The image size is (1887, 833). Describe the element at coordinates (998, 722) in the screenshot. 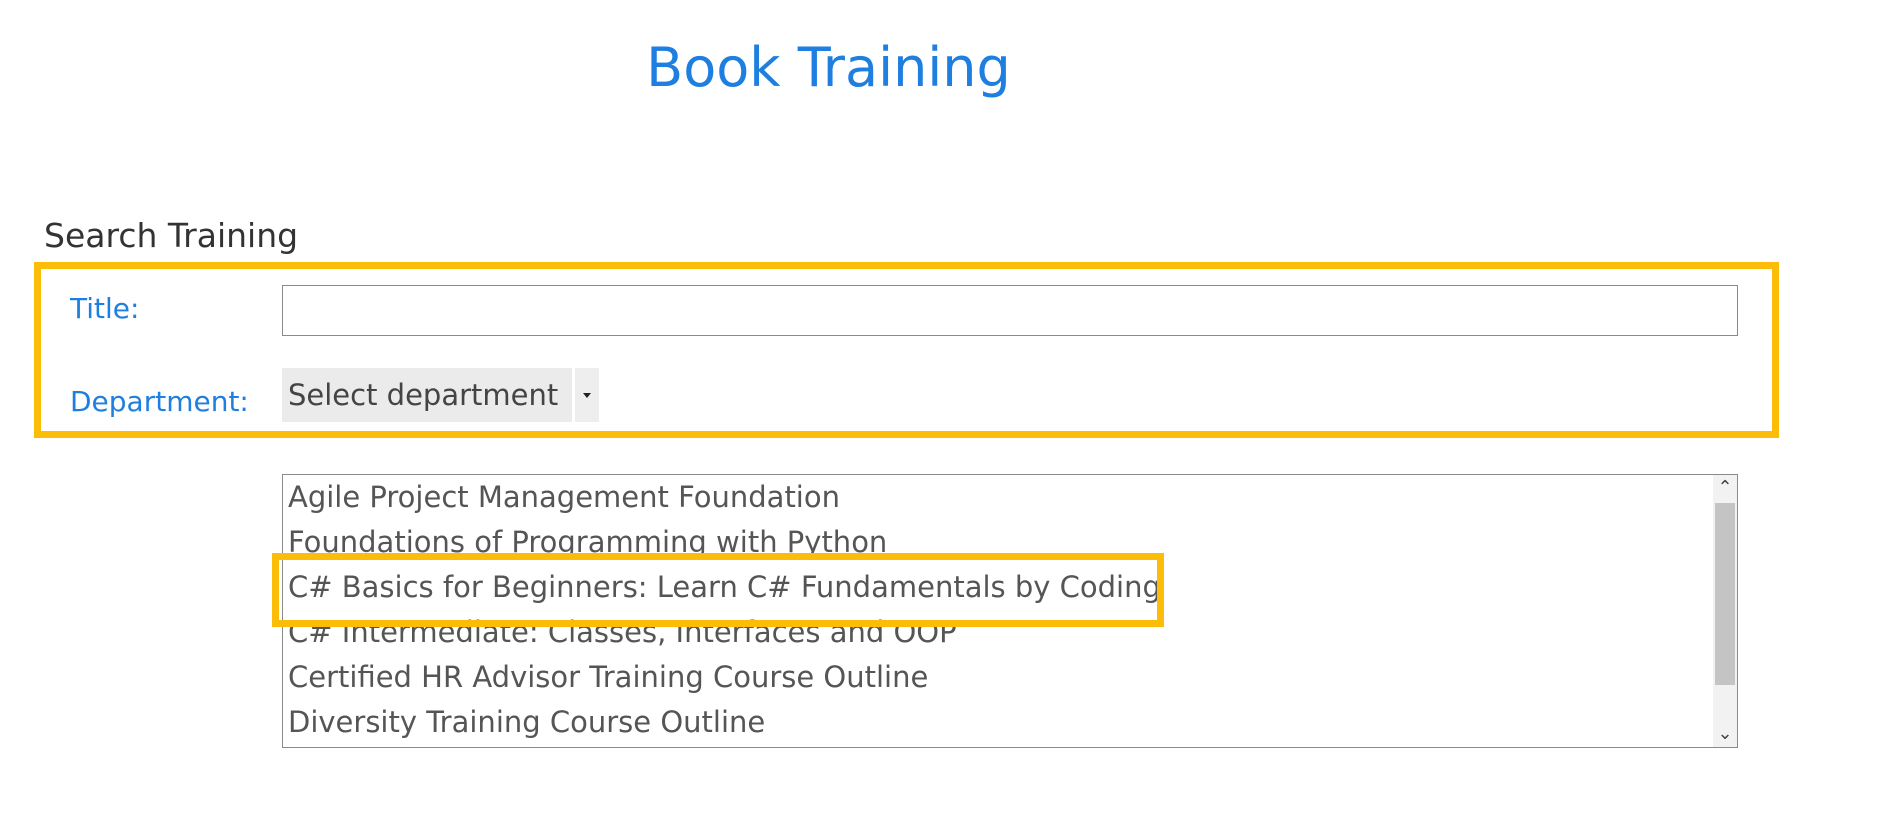

I see `list-item: Diversity Training Course Outline` at that location.